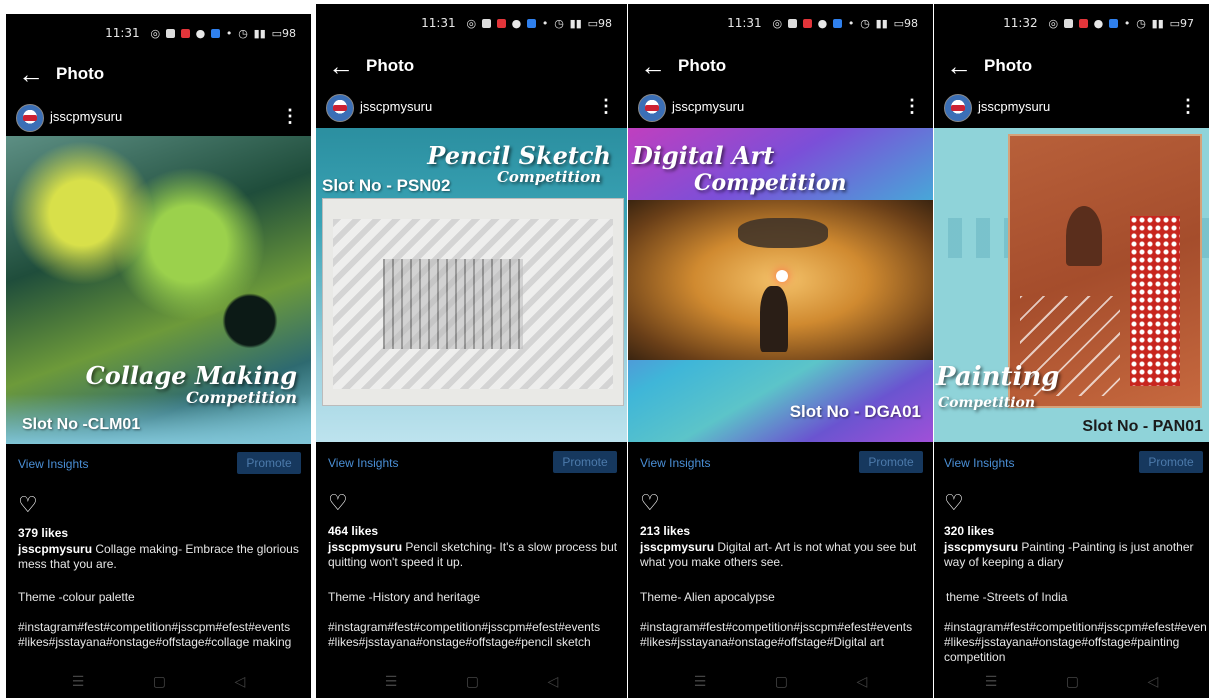 Image resolution: width=1209 pixels, height=698 pixels. What do you see at coordinates (780, 285) in the screenshot?
I see `post-image: Digital Art Competition Slot No - DGA01` at bounding box center [780, 285].